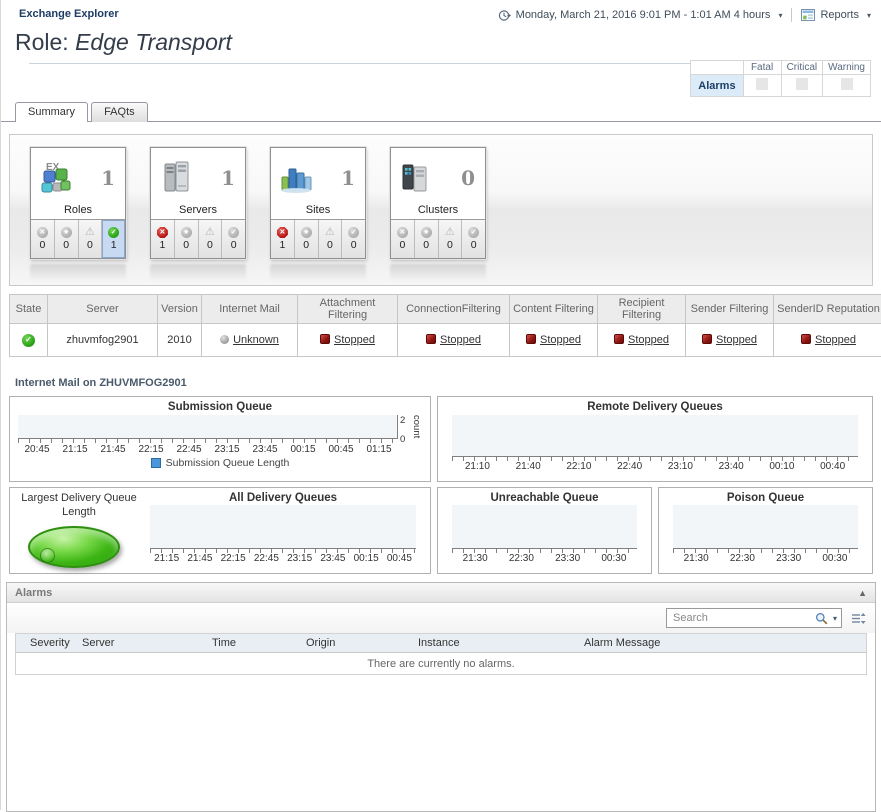 This screenshot has width=881, height=812. I want to click on attachment-filtering-link: Stopped, so click(354, 340).